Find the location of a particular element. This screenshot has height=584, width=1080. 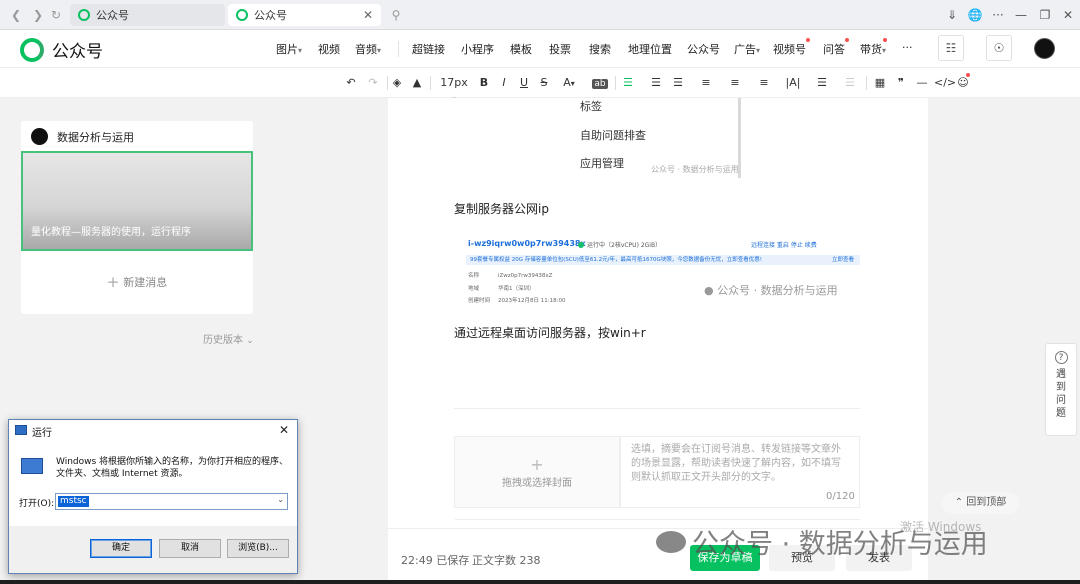

close-tab-icon: ✕ is located at coordinates (368, 15).